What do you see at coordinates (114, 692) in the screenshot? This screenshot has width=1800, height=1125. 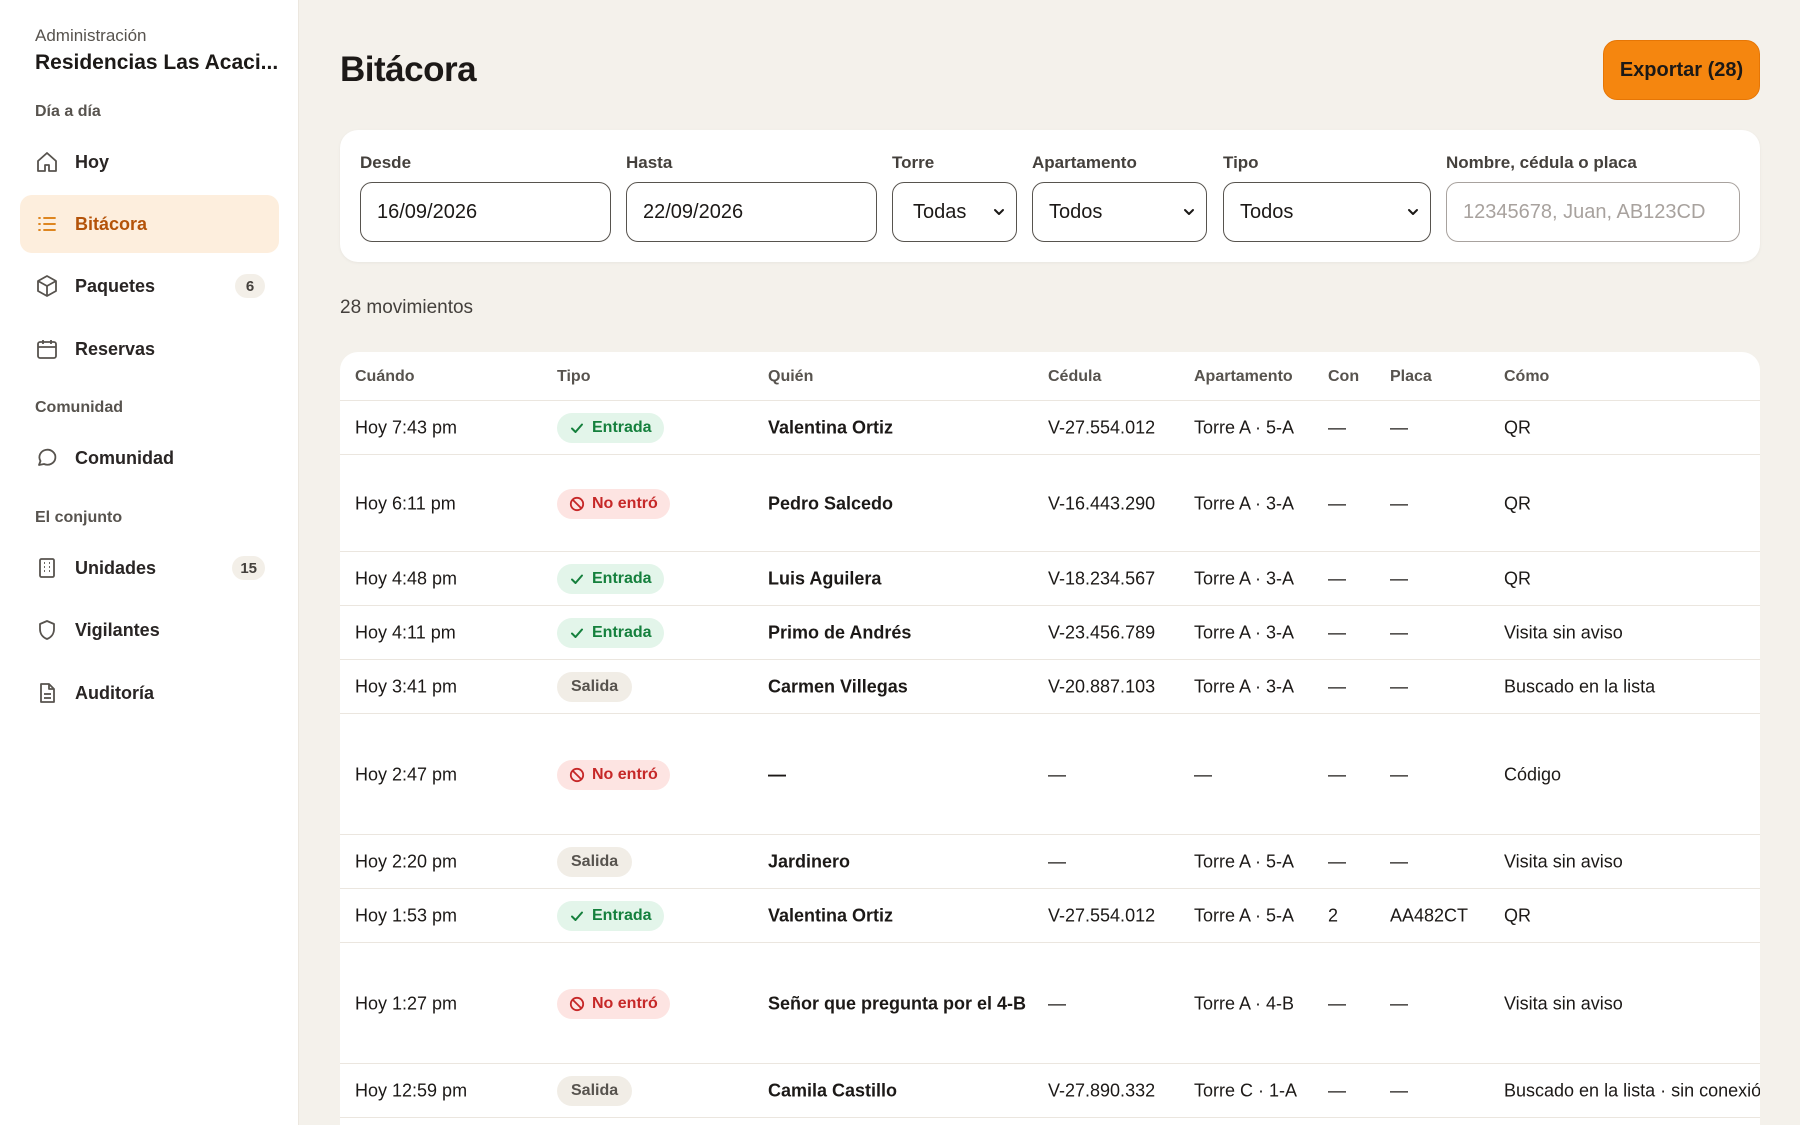 I see `sidebar-item-label: Auditoría` at bounding box center [114, 692].